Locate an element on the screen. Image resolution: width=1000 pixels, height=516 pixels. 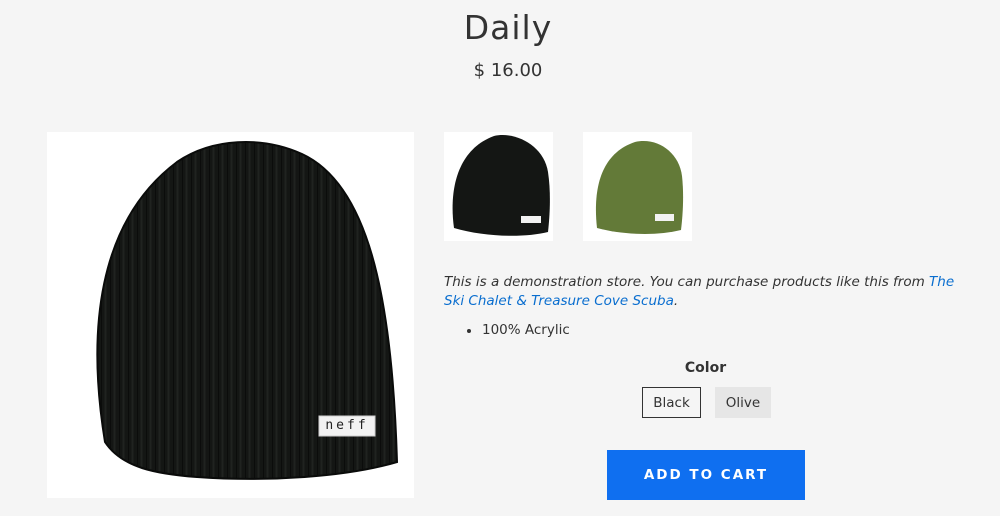
feature-list: 100% Acrylic is located at coordinates (518, 330).